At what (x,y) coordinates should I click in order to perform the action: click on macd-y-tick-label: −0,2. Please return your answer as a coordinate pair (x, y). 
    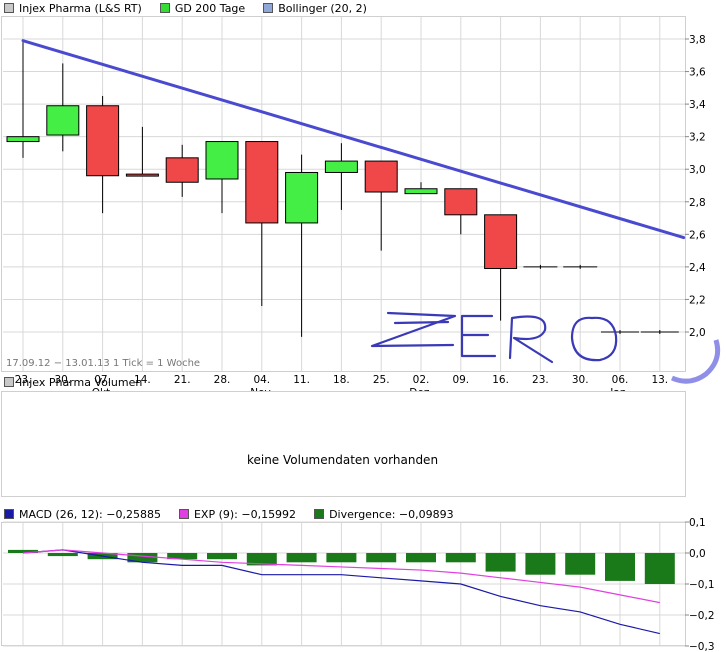
    Looking at the image, I should click on (702, 616).